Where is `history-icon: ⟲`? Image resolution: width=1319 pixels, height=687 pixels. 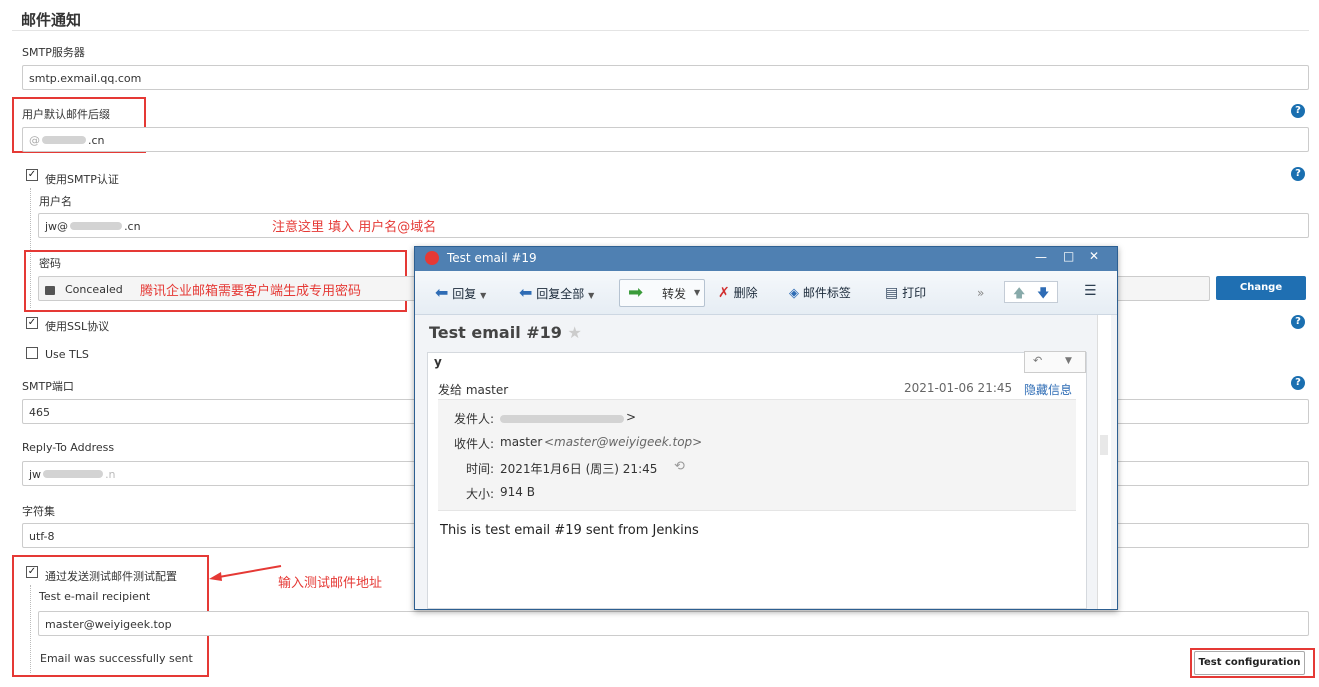
history-icon: ⟲ is located at coordinates (679, 466).